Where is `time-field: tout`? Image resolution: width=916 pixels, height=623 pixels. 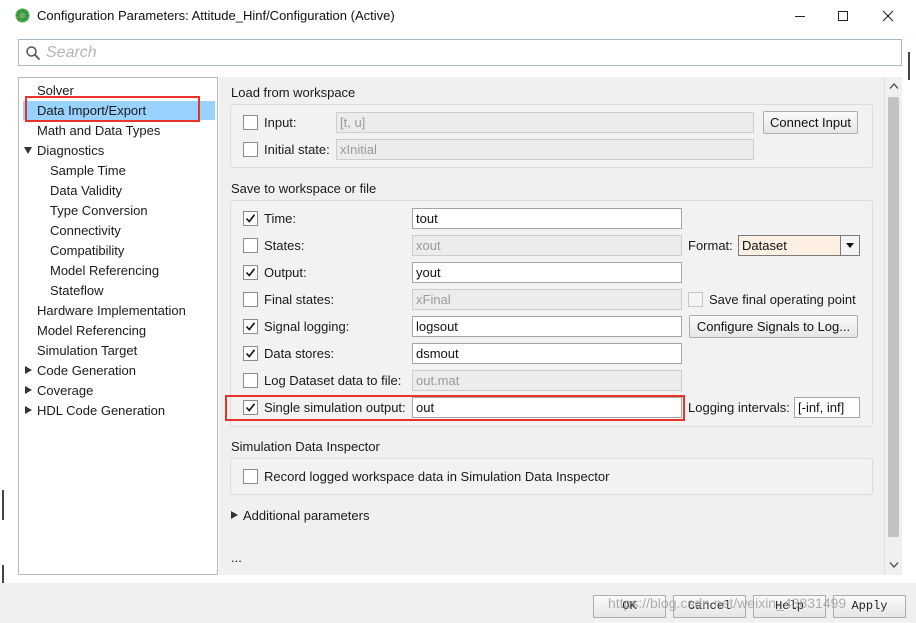 time-field: tout is located at coordinates (547, 218).